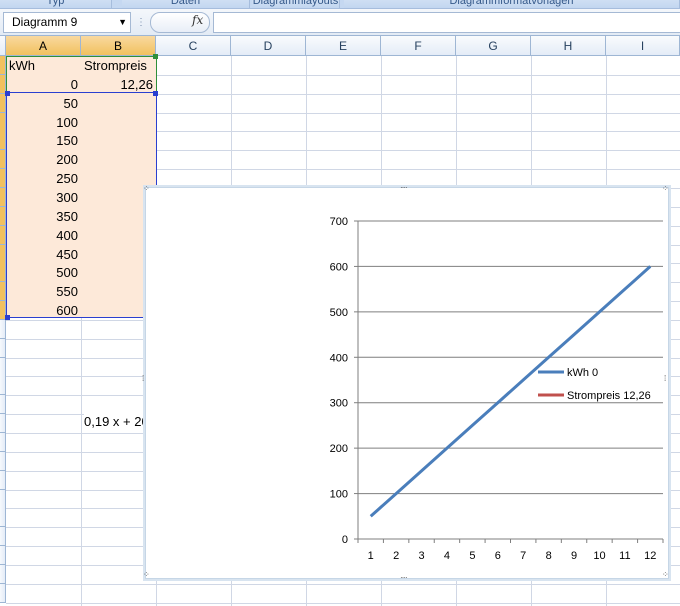 This screenshot has width=680, height=606. Describe the element at coordinates (7, 93) in the screenshot. I see `range-handle-top-left` at that location.